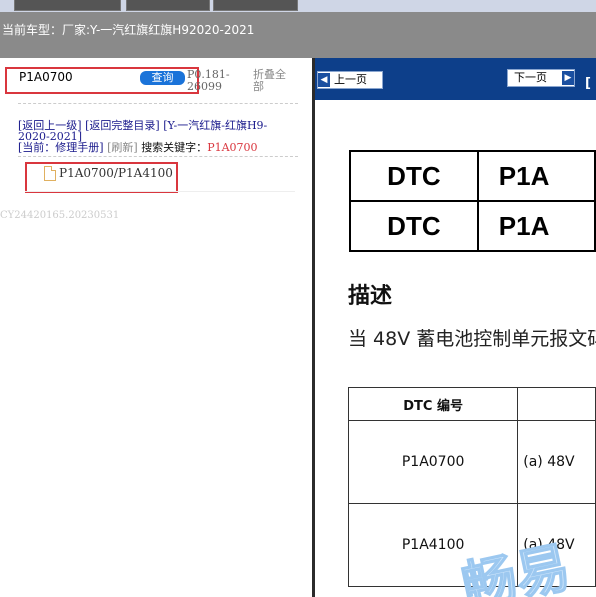 The width and height of the screenshot is (596, 597). I want to click on next-page-label: 下一页, so click(530, 77).